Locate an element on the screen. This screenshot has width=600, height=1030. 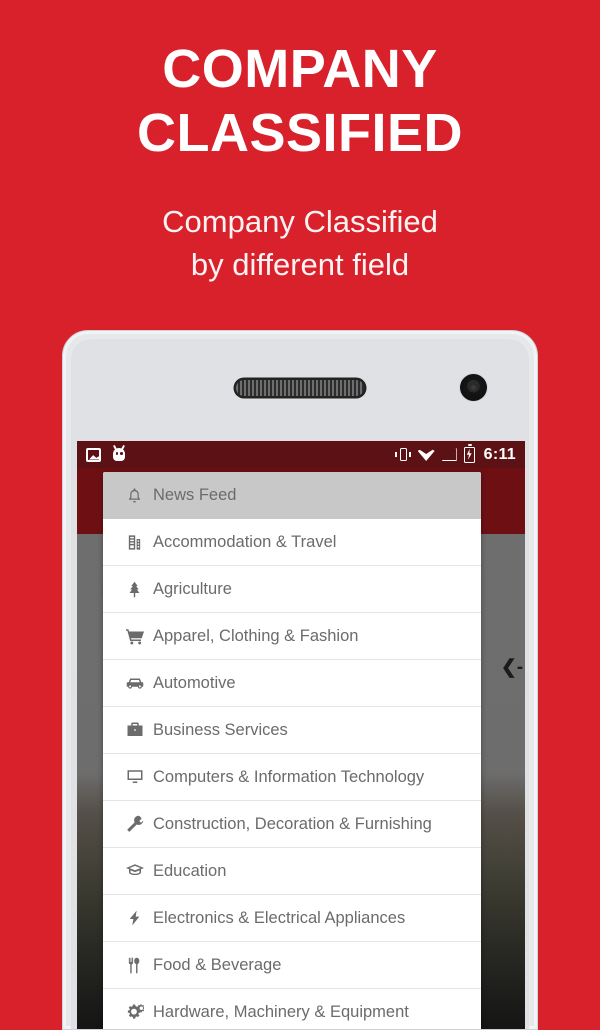
status-bar-clock: 6:11 is located at coordinates (499, 454).